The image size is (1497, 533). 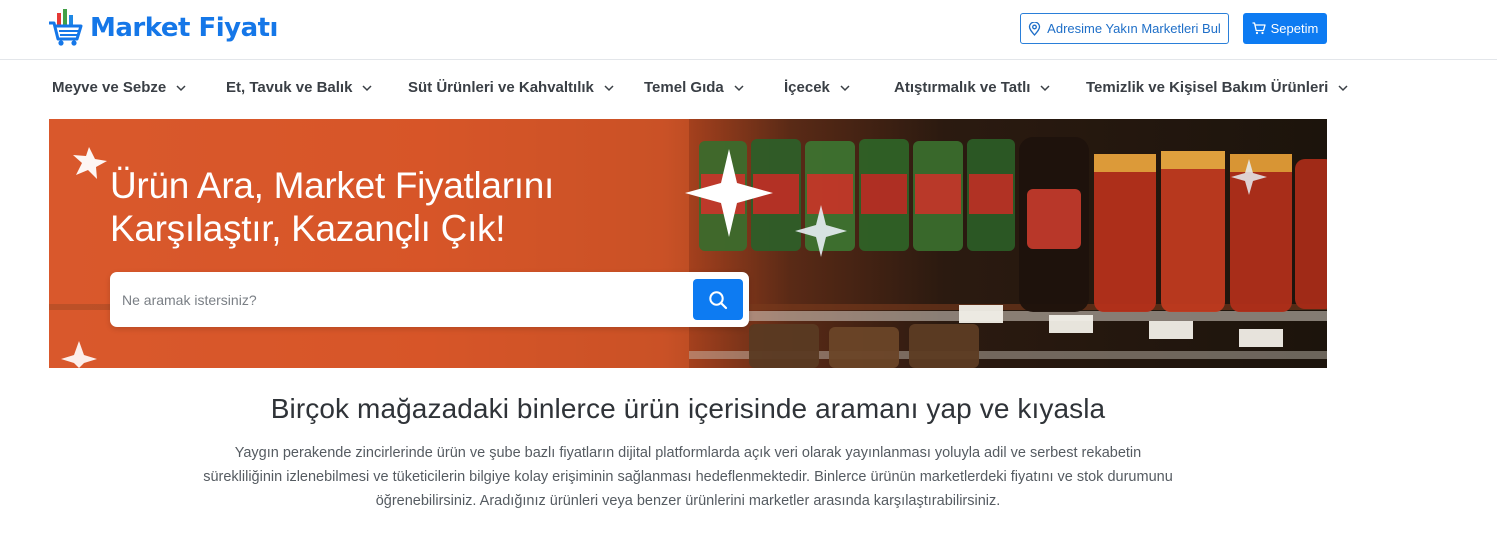 I want to click on category-label: Atıştırmalık ve Tatlı, so click(x=962, y=87).